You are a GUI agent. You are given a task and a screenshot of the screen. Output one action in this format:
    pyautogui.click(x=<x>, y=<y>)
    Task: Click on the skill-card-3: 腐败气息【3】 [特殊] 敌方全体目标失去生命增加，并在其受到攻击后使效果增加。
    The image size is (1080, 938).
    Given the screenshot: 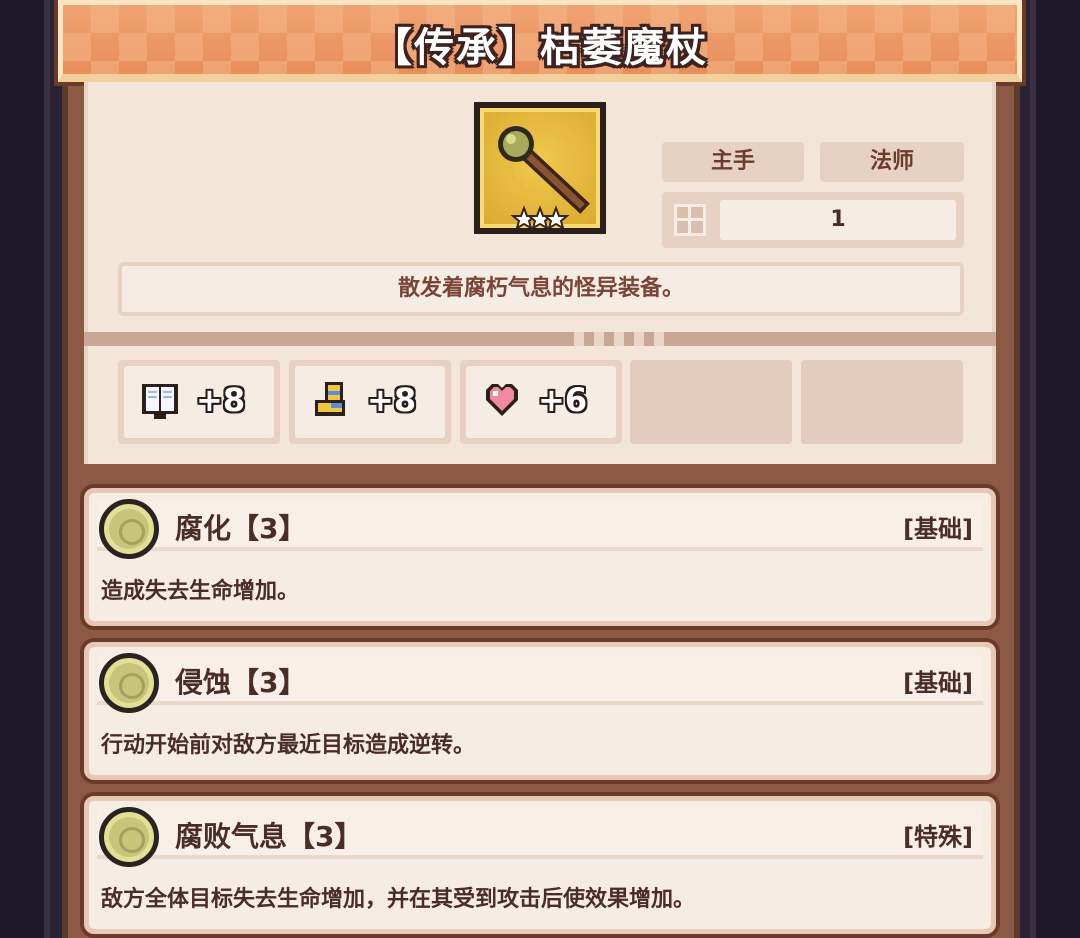 What is the action you would take?
    pyautogui.click(x=540, y=865)
    